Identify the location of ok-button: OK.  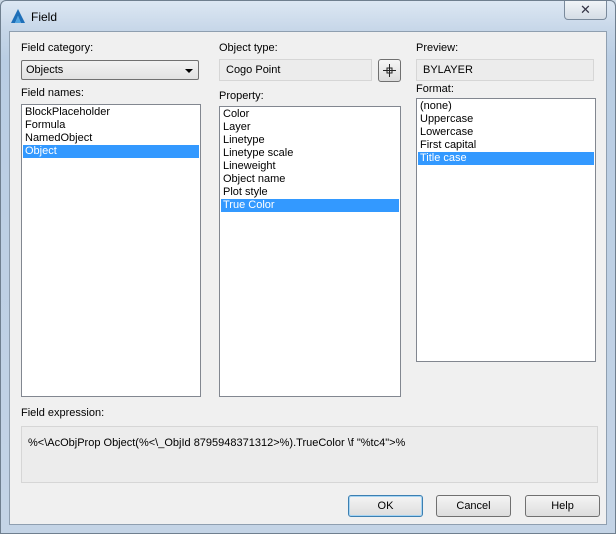
(385, 506).